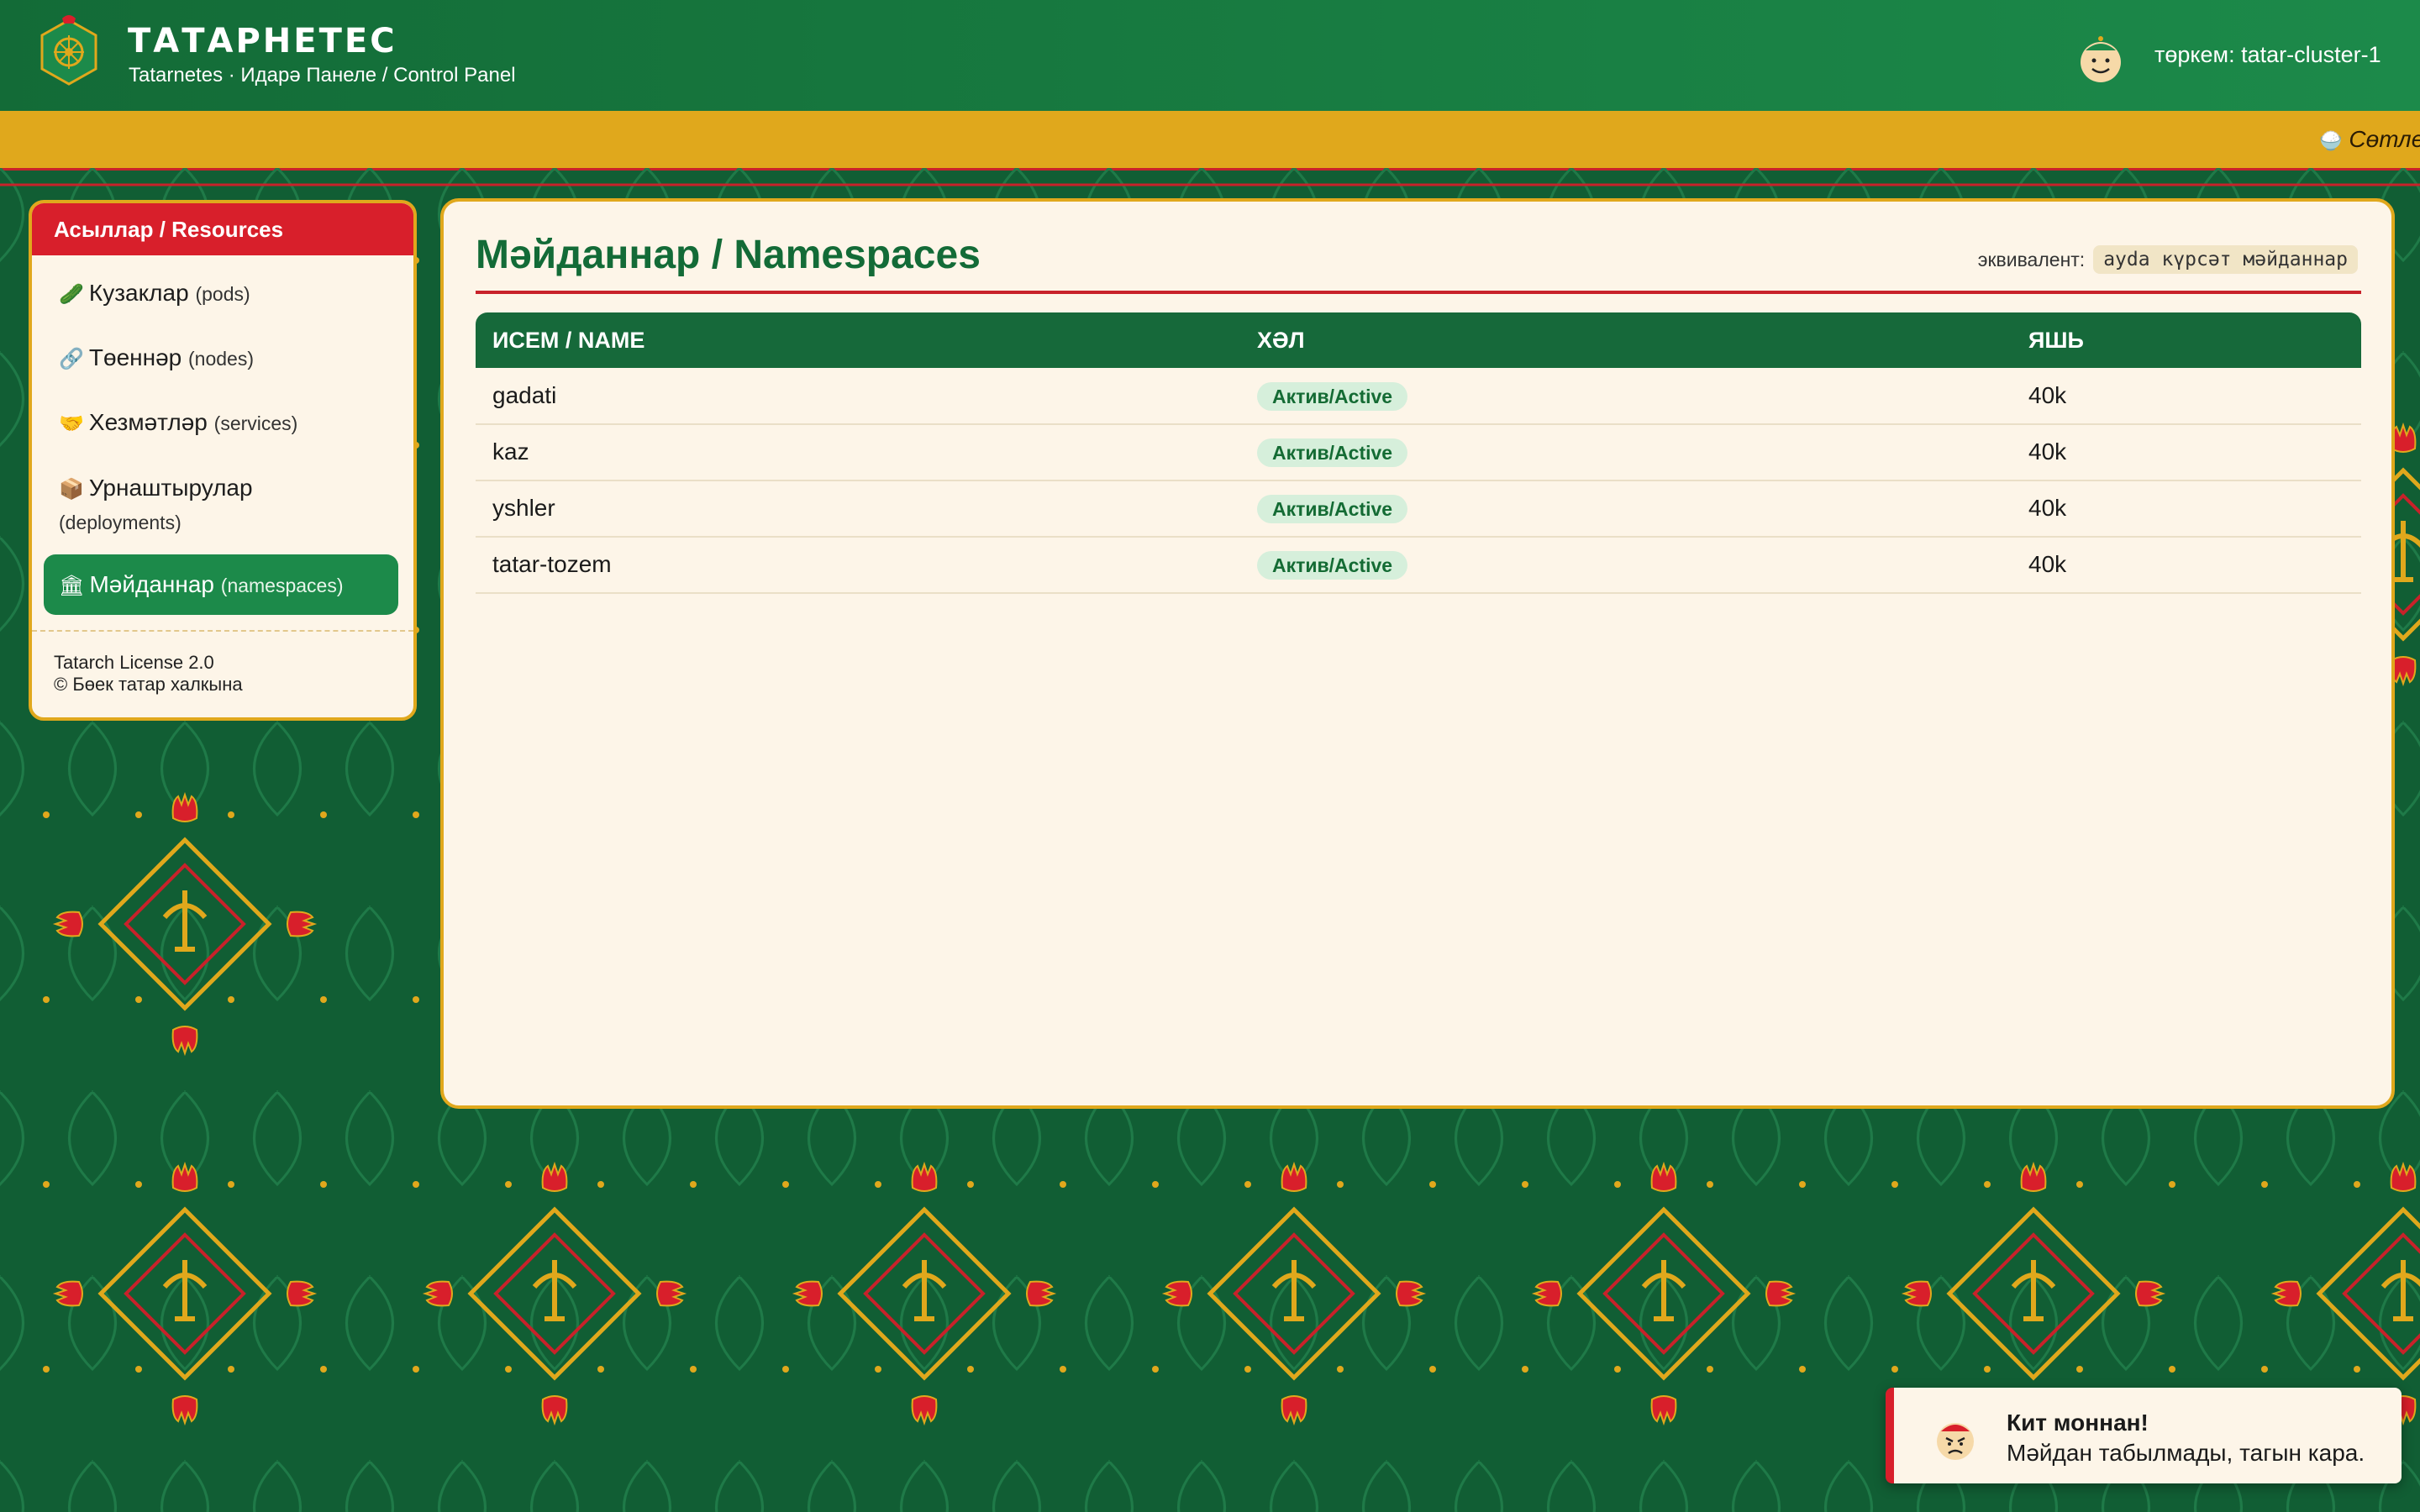 This screenshot has height=1512, width=2420. What do you see at coordinates (120, 522) in the screenshot?
I see `sidebar-item-en: (deployments)` at bounding box center [120, 522].